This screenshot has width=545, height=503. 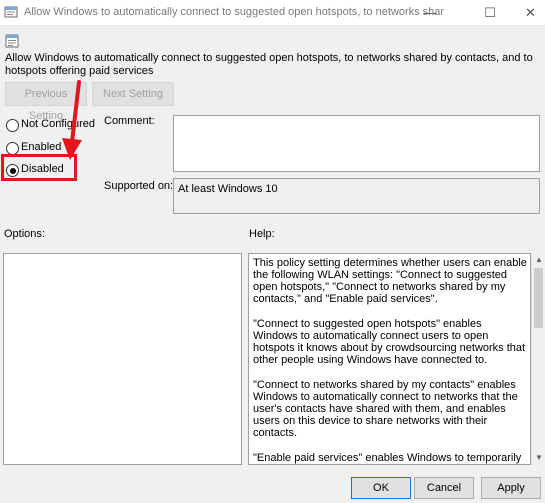 I want to click on scroll-down-arrow-icon: ▼, so click(x=538, y=458).